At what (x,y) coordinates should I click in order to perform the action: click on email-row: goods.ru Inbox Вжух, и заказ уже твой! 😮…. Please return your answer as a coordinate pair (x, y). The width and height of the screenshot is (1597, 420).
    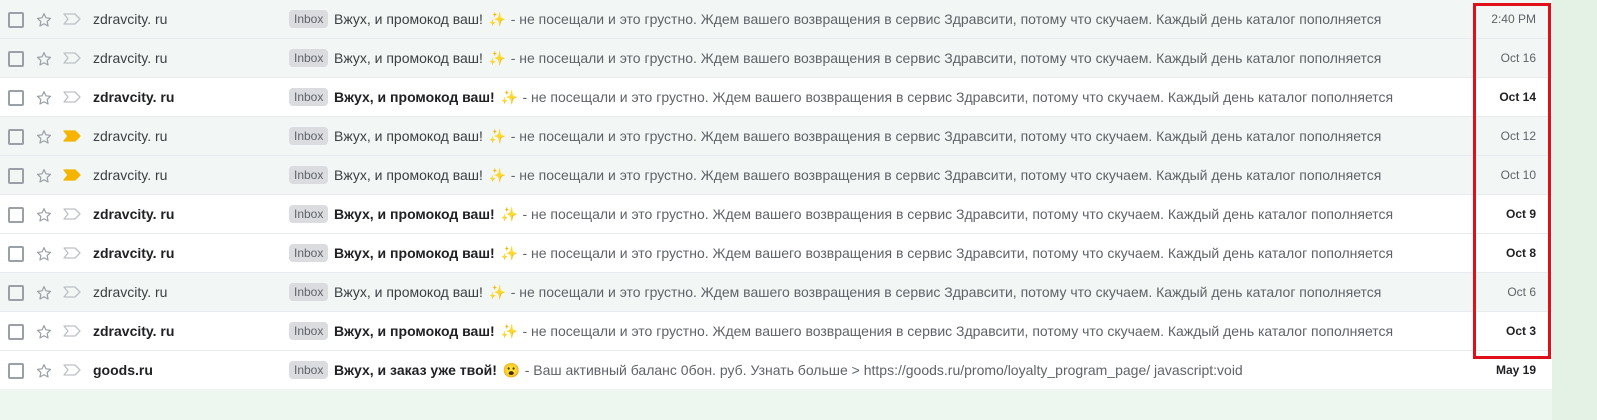
    Looking at the image, I should click on (776, 370).